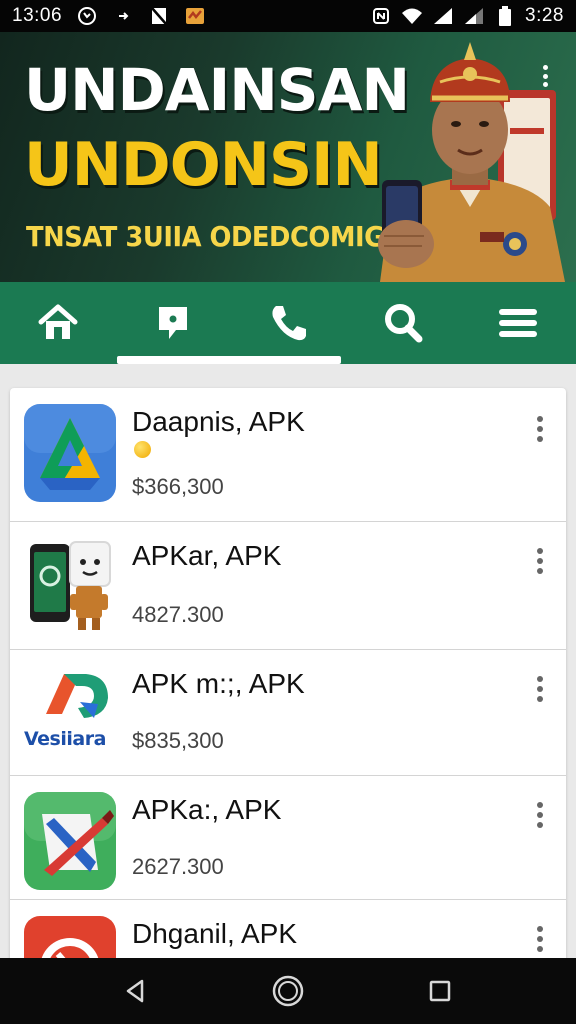  I want to click on back-icon, so click(135, 991).